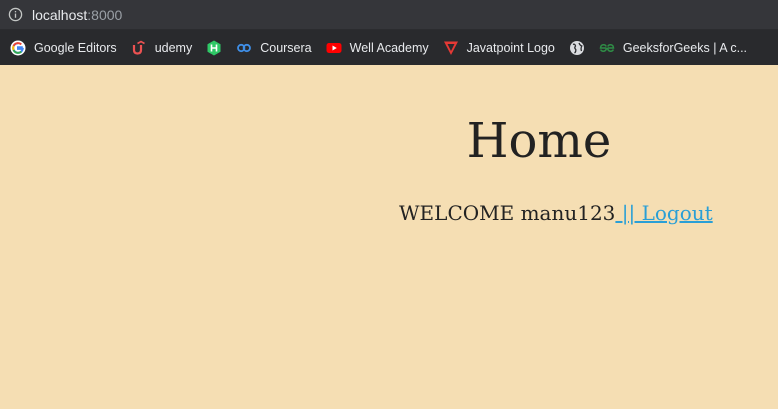  What do you see at coordinates (334, 47) in the screenshot?
I see `youtube-icon` at bounding box center [334, 47].